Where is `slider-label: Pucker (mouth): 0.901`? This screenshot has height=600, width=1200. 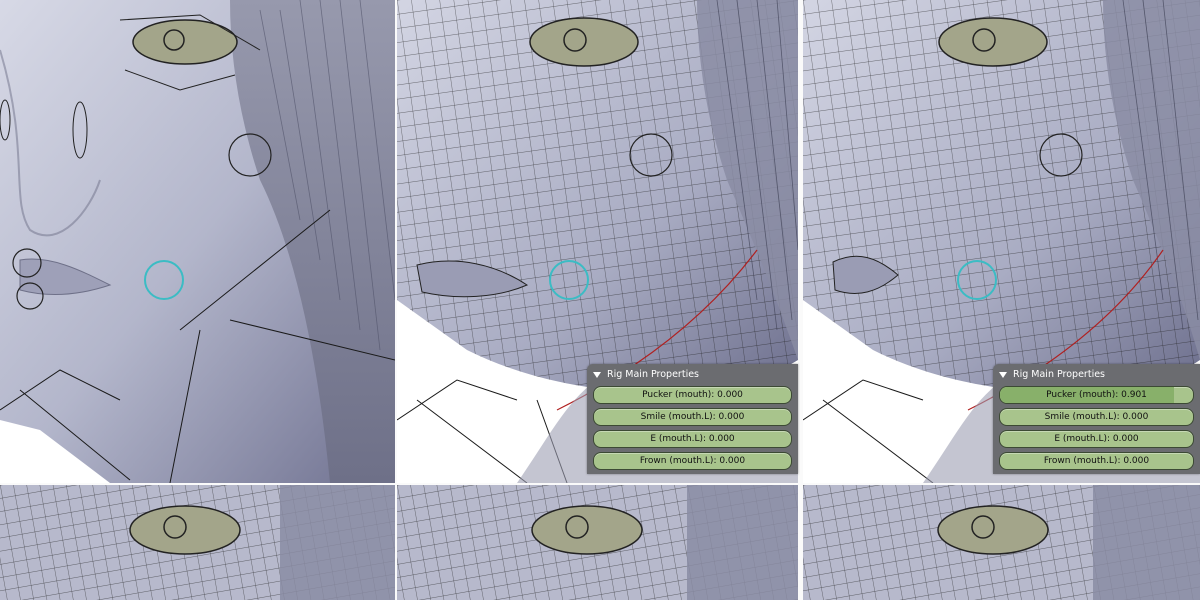
slider-label: Pucker (mouth): 0.901 is located at coordinates (1096, 395).